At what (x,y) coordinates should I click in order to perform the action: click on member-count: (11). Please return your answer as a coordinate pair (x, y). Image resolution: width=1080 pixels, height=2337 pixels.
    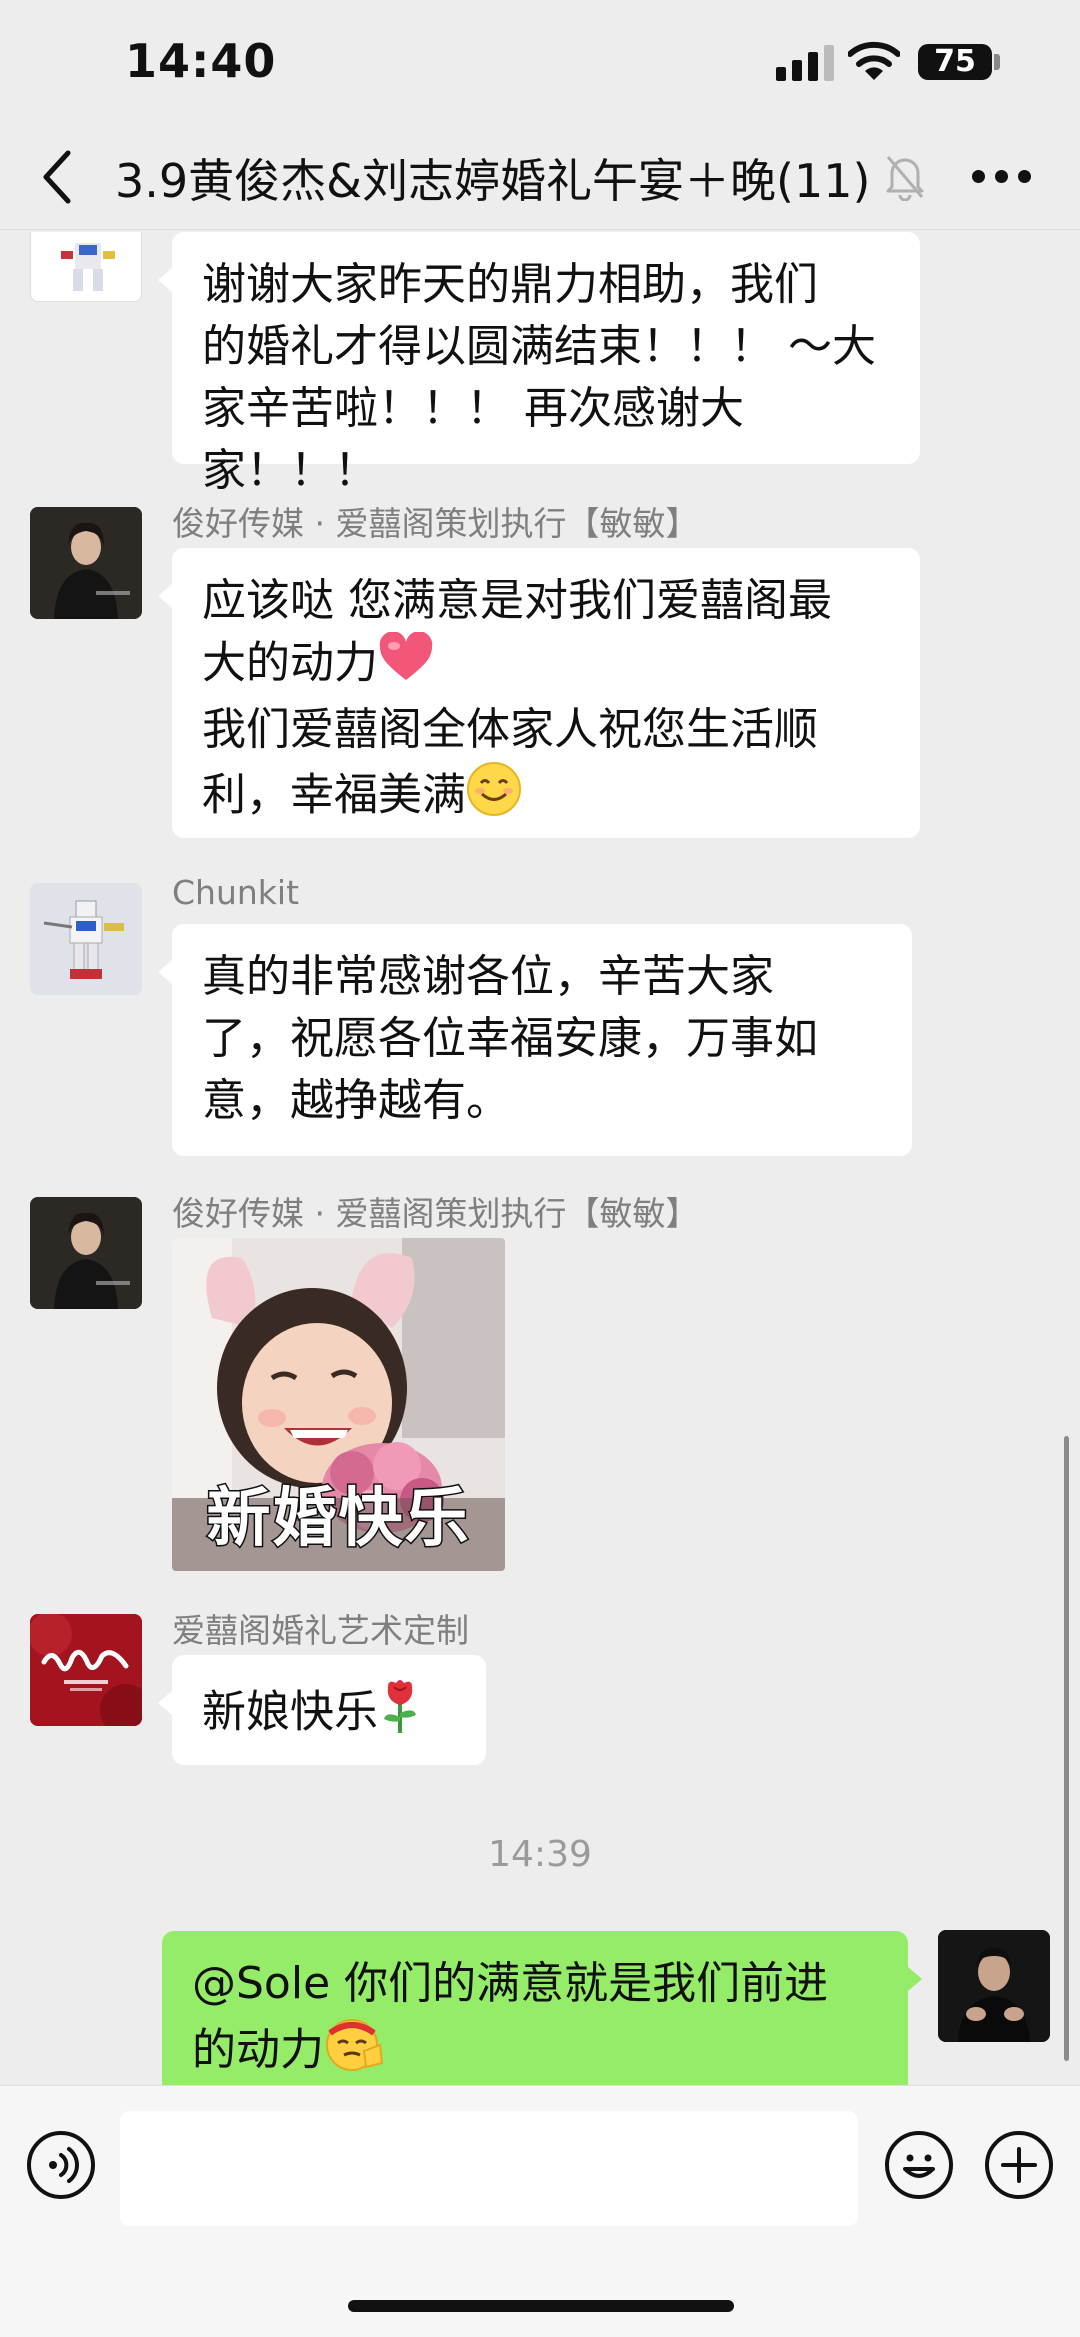
    Looking at the image, I should click on (823, 181).